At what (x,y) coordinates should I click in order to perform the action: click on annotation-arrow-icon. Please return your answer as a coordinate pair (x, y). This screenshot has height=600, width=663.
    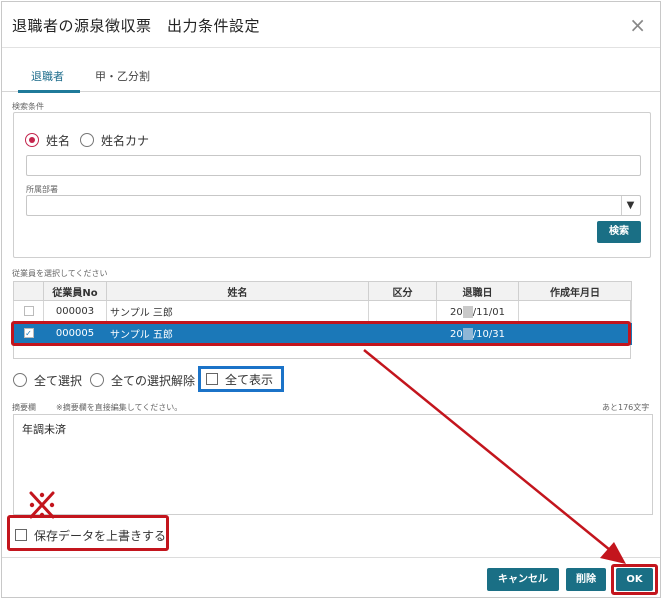
    Looking at the image, I should click on (494, 456).